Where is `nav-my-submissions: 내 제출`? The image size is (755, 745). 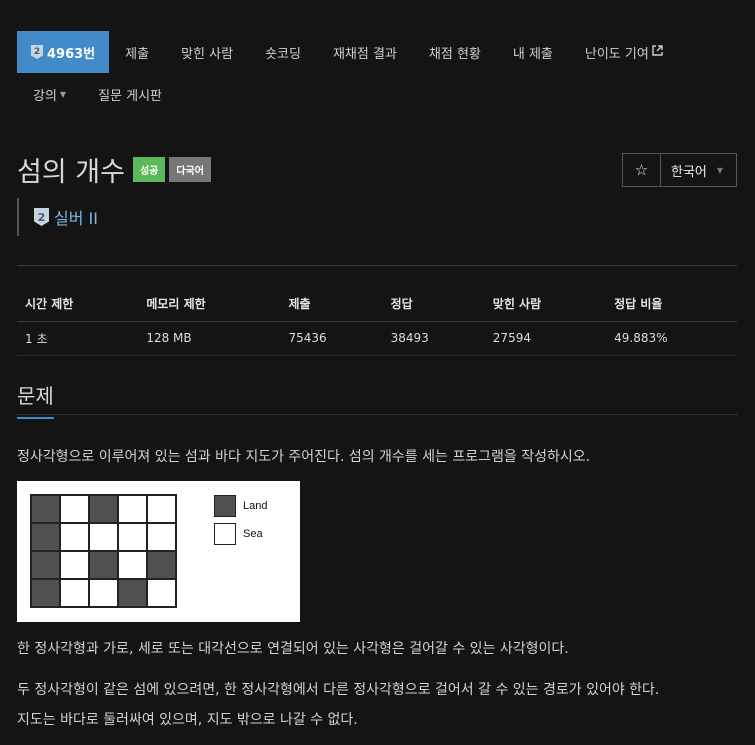
nav-my-submissions: 내 제출 is located at coordinates (533, 52).